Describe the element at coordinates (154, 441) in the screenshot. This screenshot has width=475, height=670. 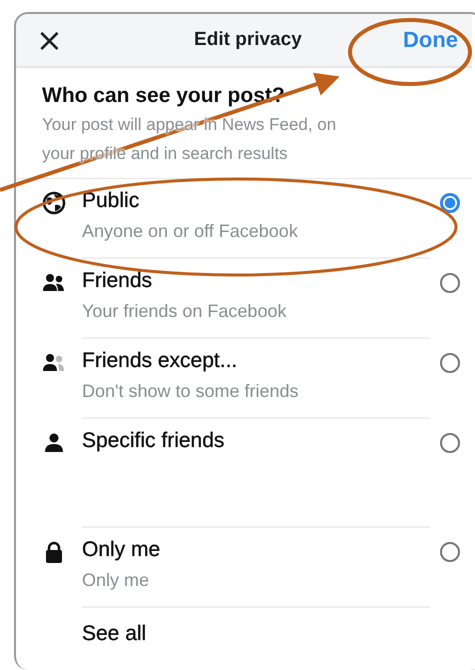
I see `option-title: Specific friends` at that location.